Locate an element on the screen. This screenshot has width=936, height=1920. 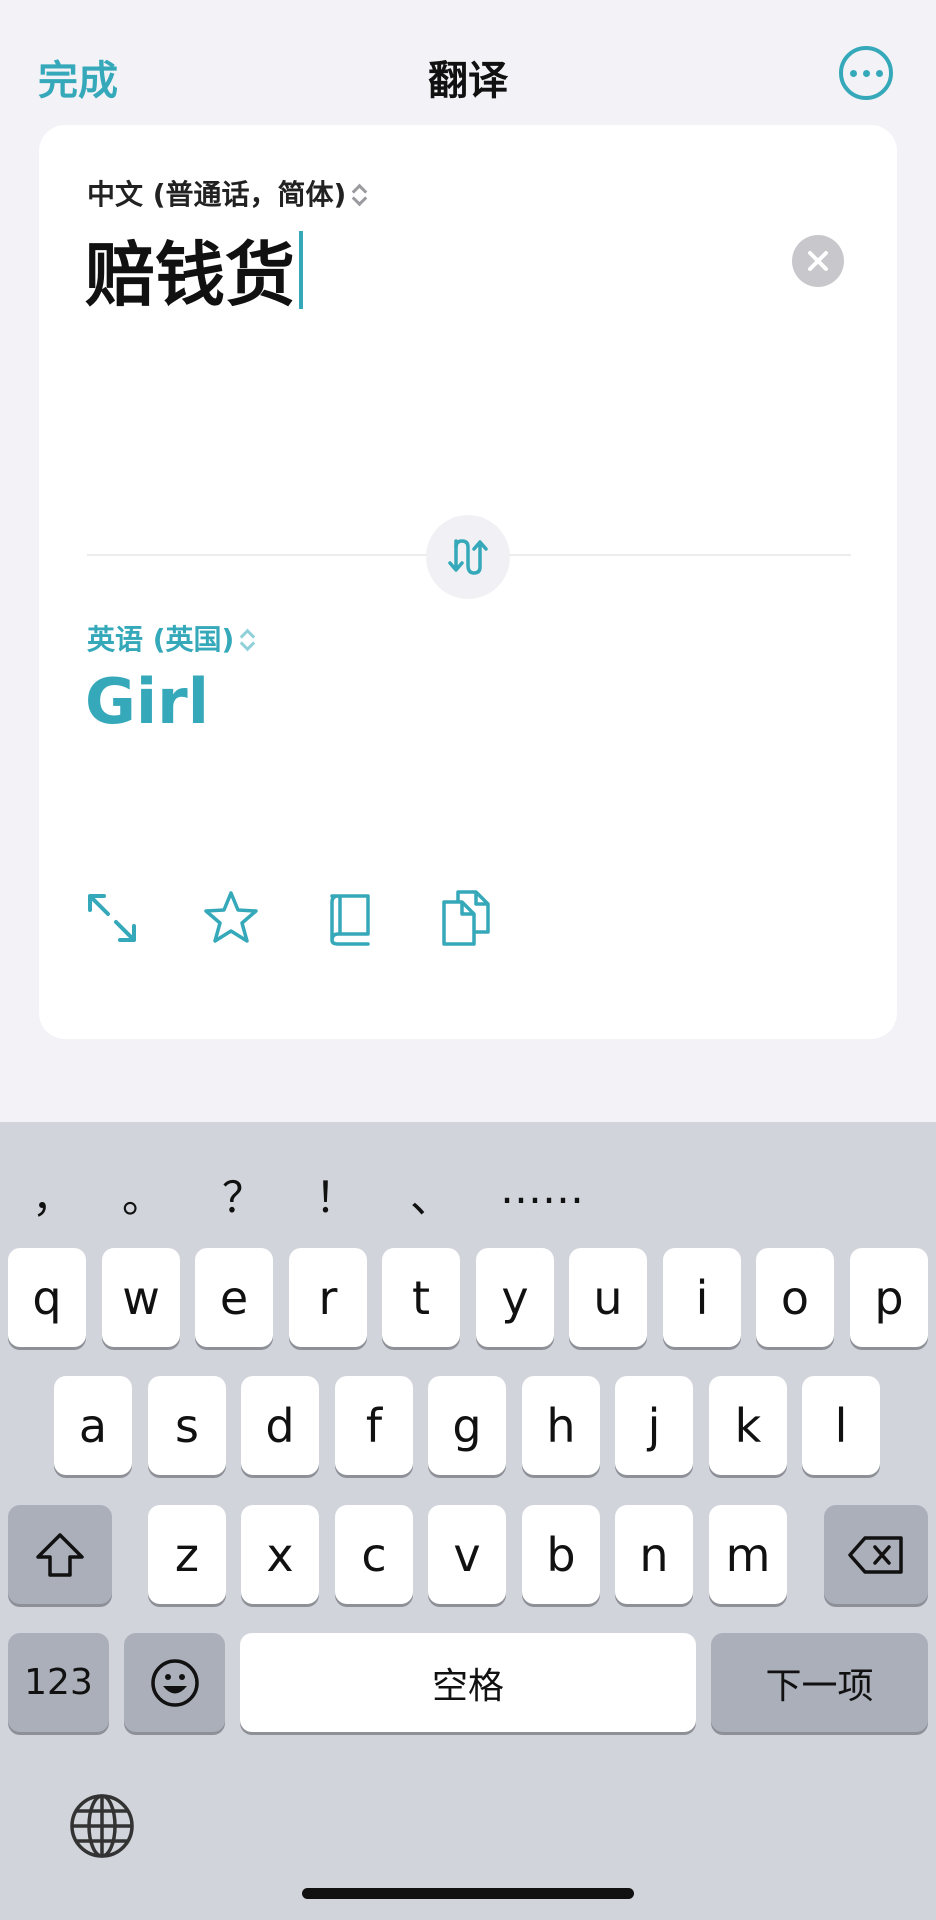
nav-bar: 完成 翻译 is located at coordinates (468, 62).